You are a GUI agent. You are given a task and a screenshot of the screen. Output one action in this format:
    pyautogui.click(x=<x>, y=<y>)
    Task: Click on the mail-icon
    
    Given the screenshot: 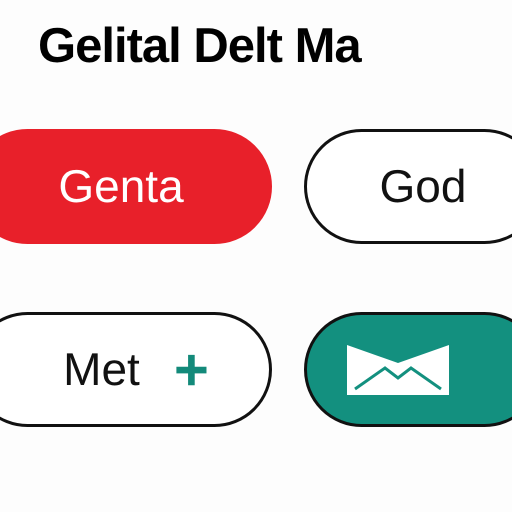 What is the action you would take?
    pyautogui.click(x=398, y=369)
    